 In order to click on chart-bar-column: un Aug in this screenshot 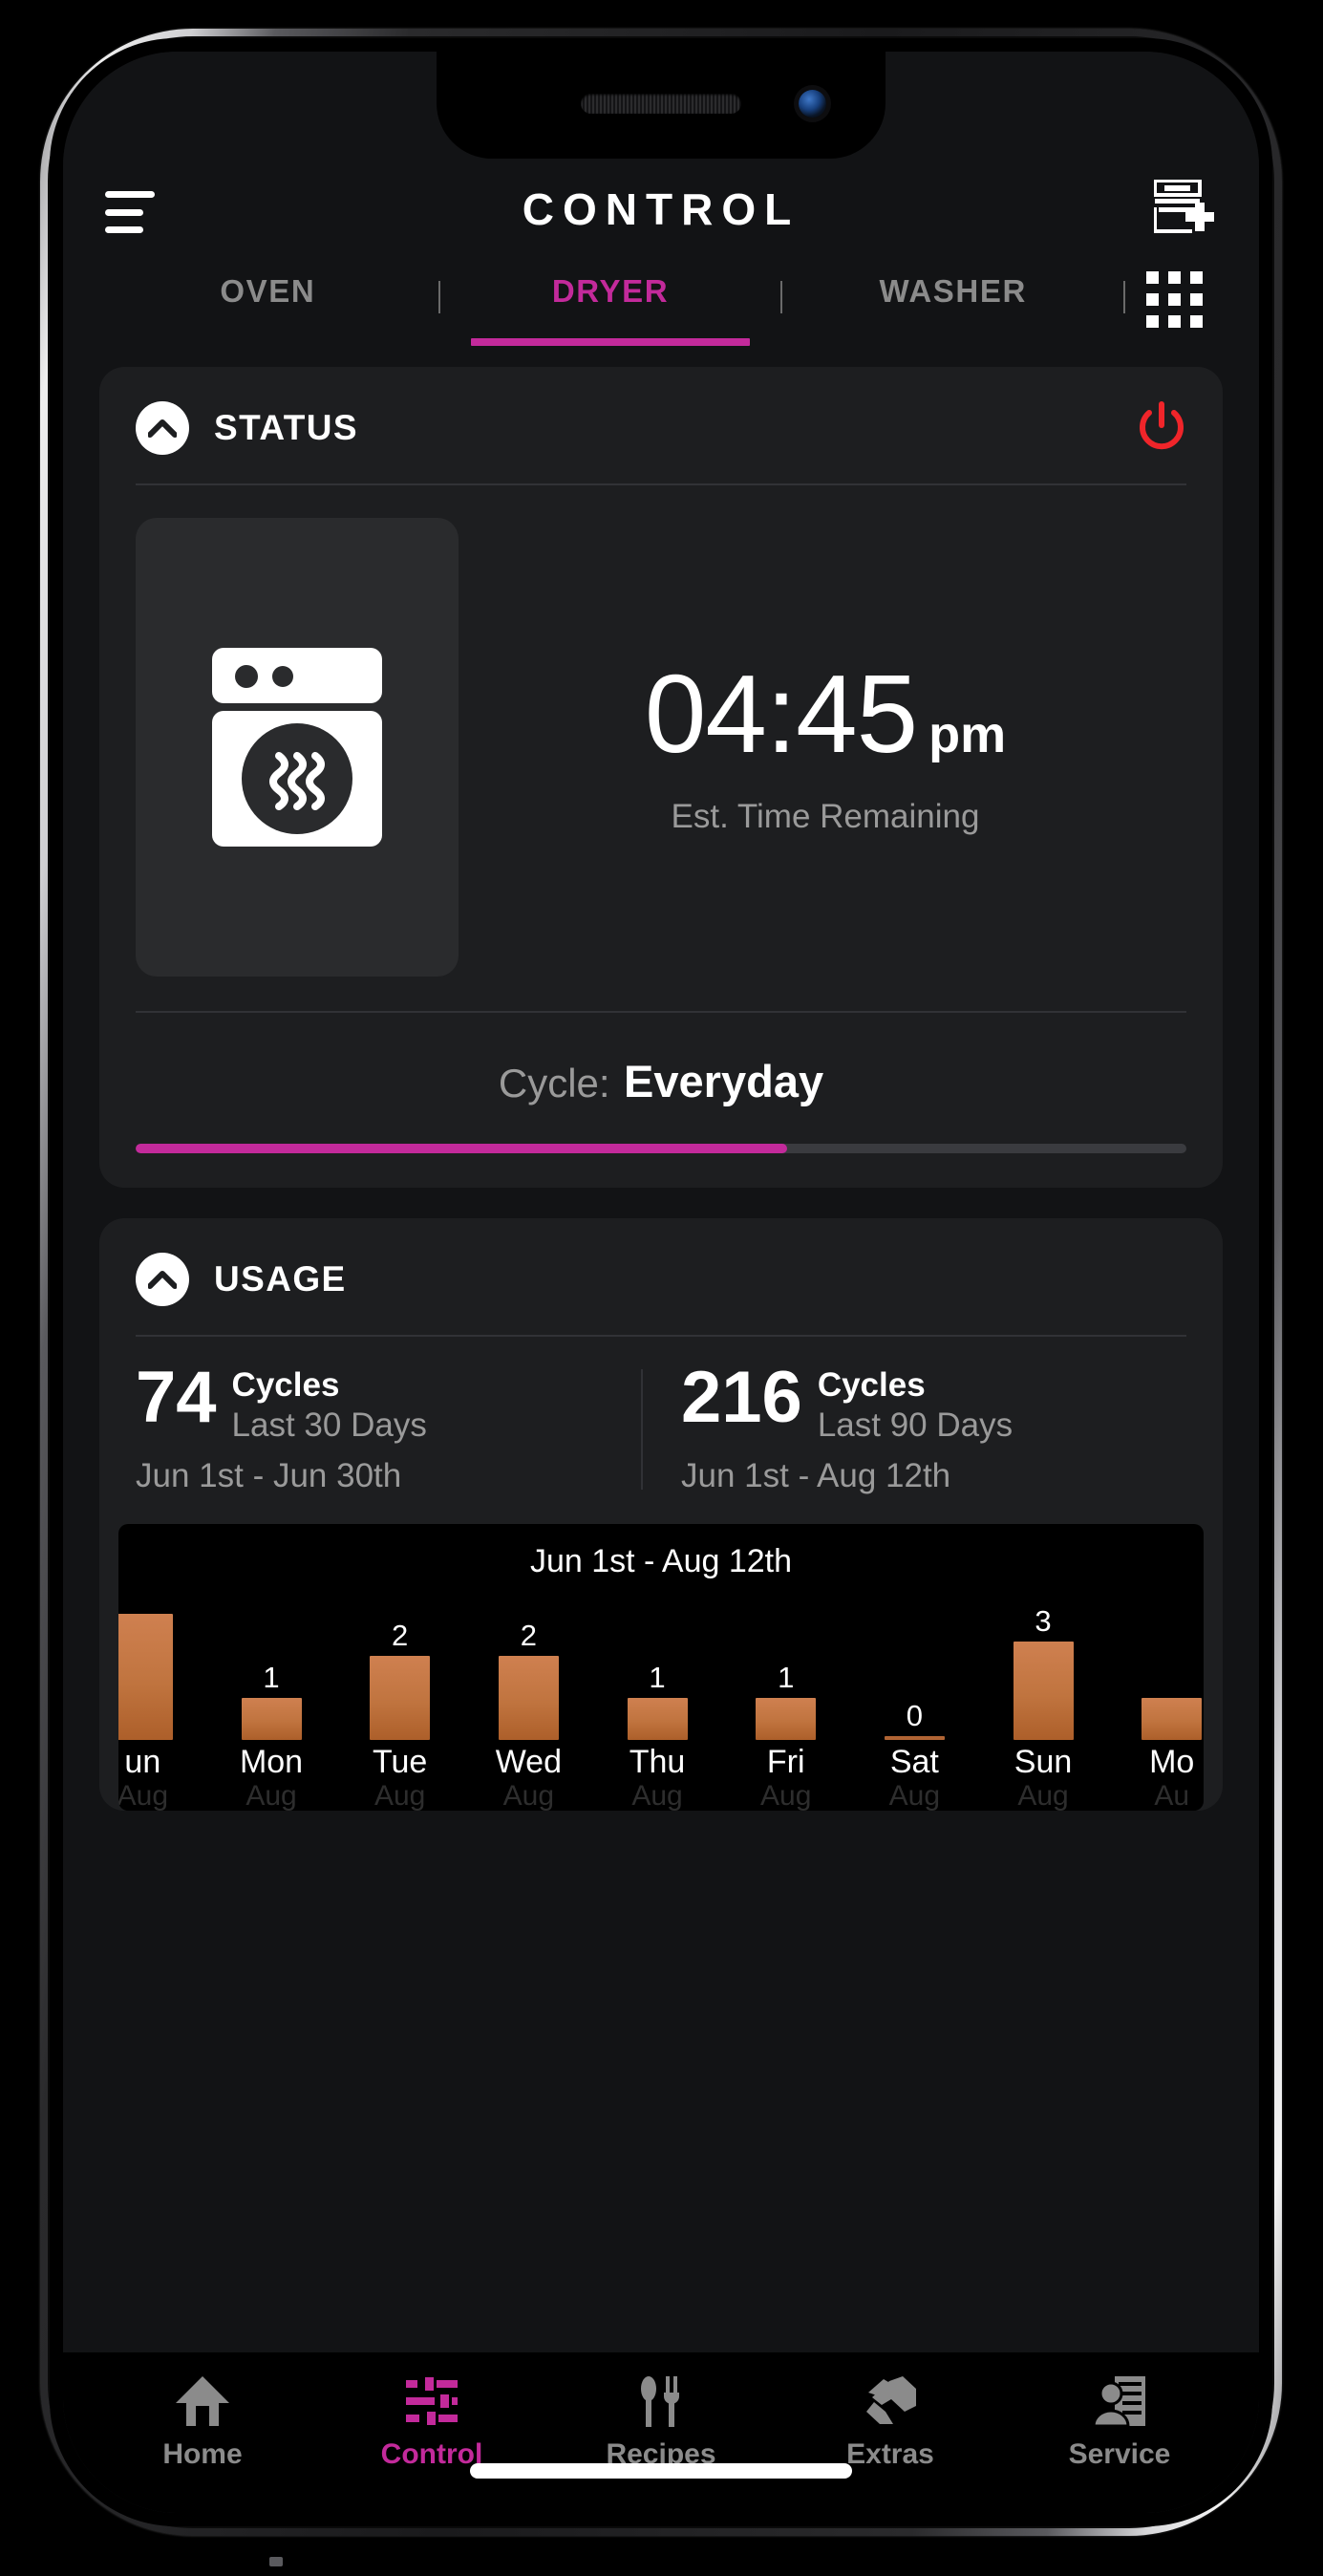, I will do `click(163, 1708)`.